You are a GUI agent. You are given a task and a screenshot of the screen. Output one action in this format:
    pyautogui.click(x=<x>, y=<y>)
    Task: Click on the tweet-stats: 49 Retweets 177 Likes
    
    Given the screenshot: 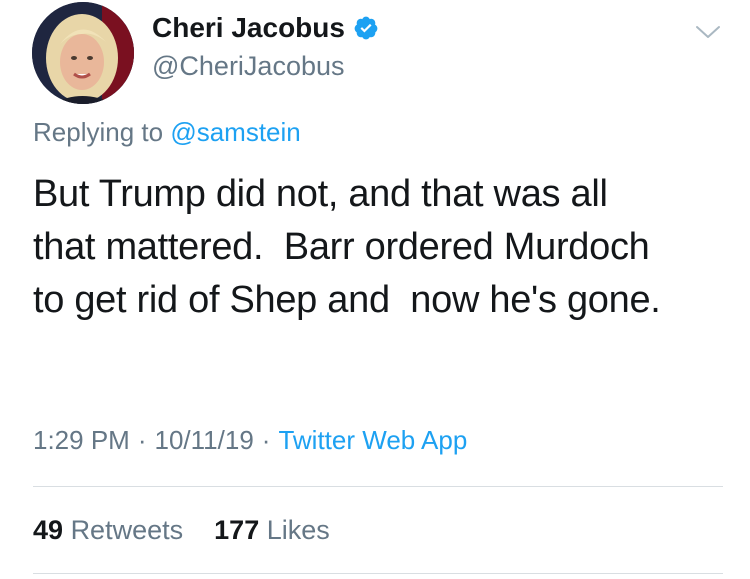 What is the action you would take?
    pyautogui.click(x=181, y=530)
    